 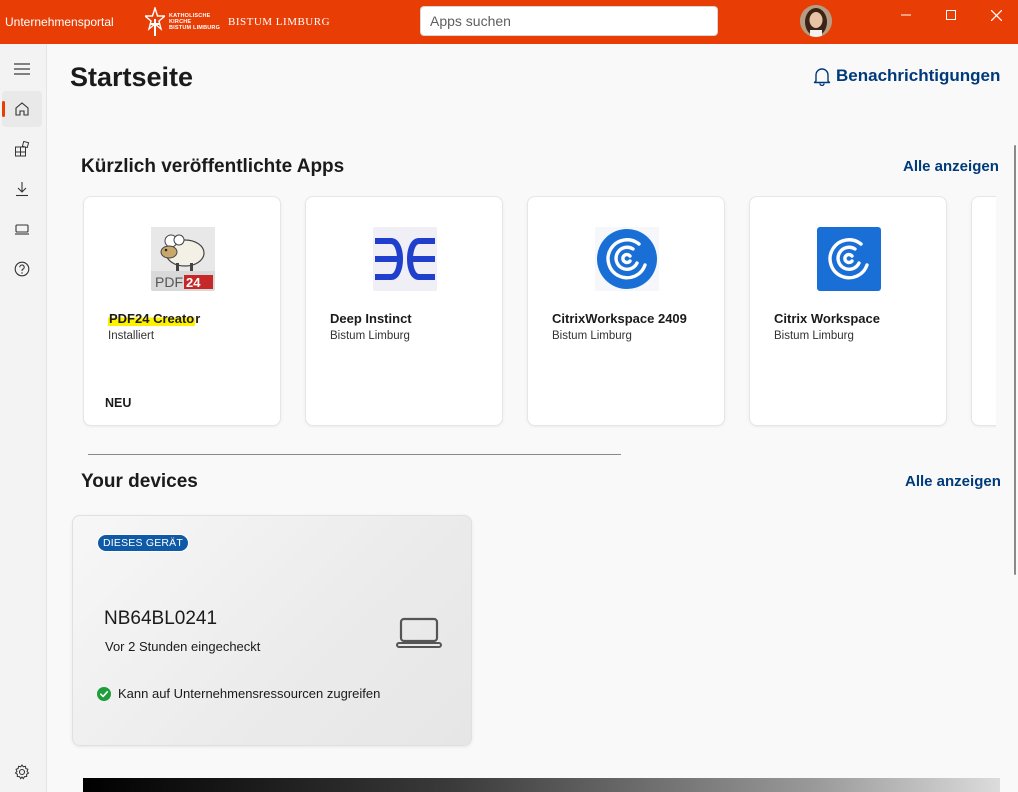 I want to click on deep-instinct-icon, so click(x=405, y=259).